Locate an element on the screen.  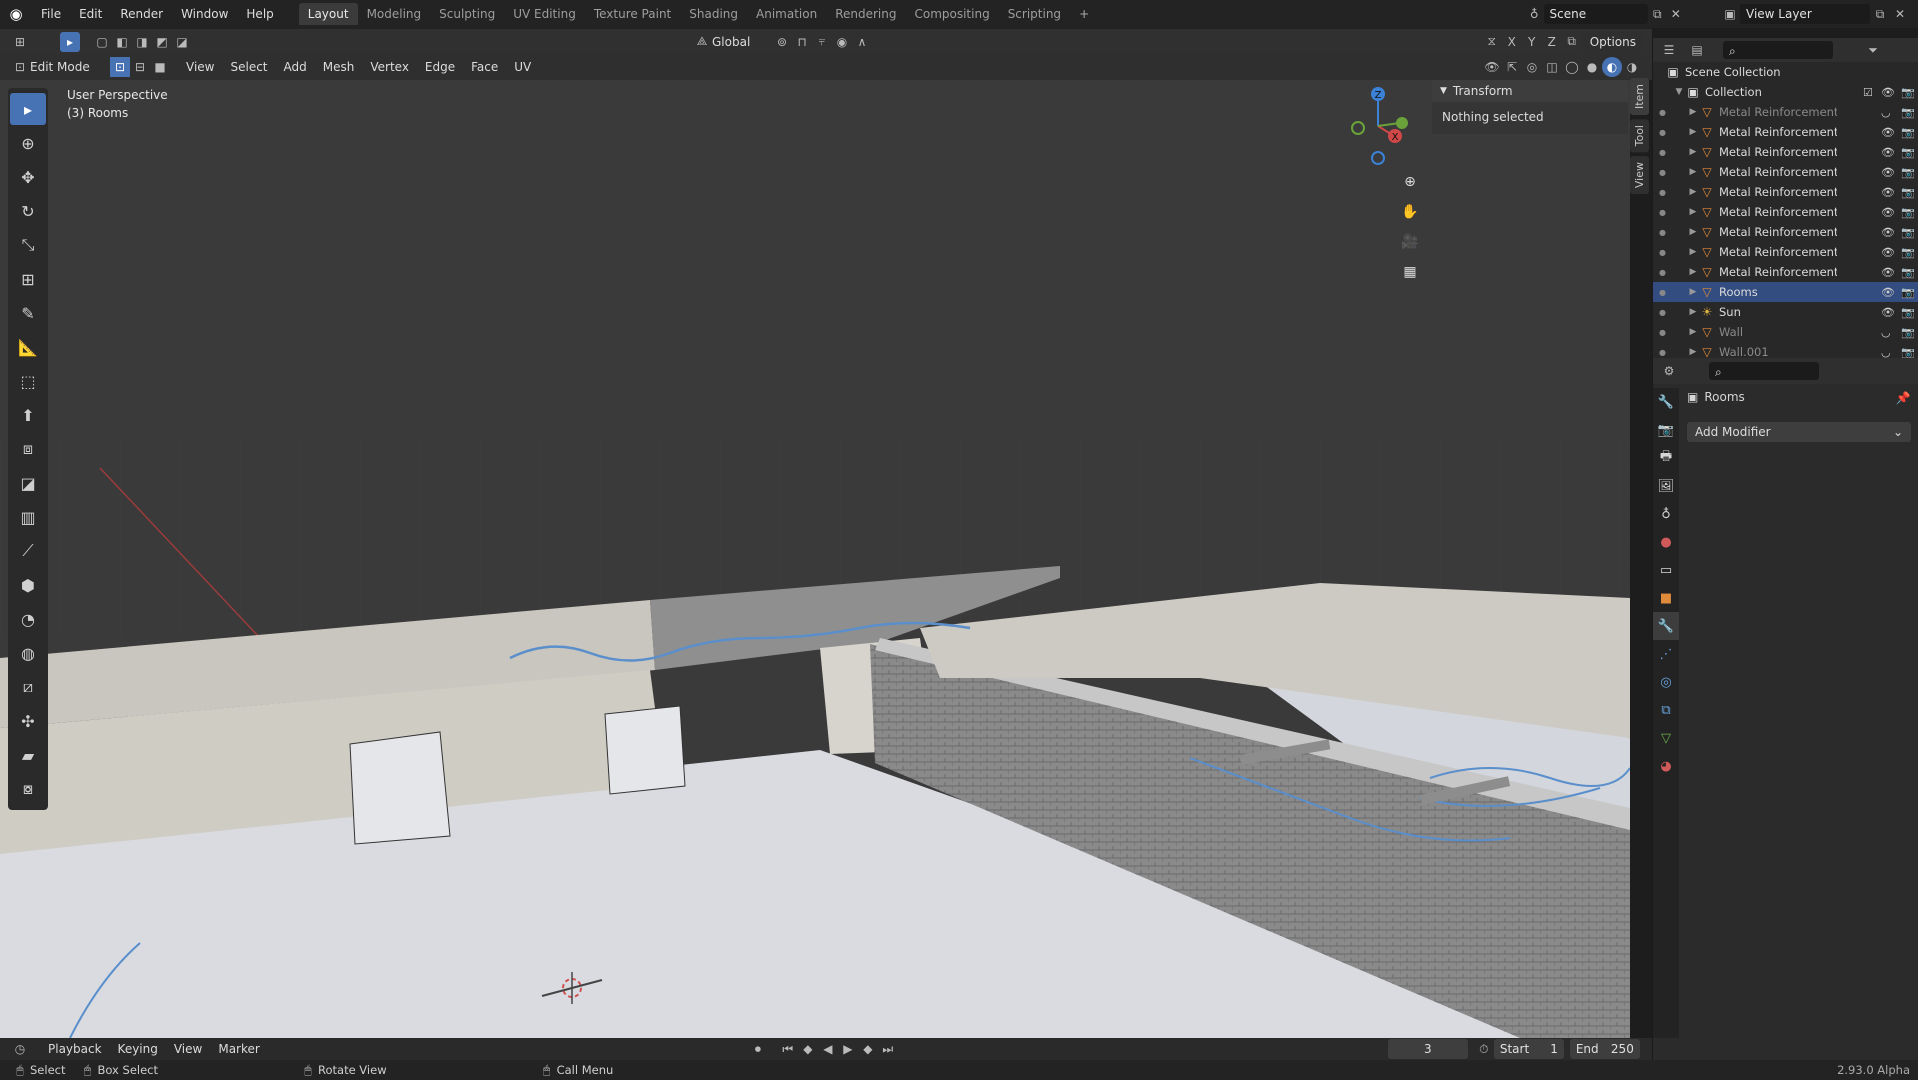
add-workspace-icon: + is located at coordinates (1084, 14).